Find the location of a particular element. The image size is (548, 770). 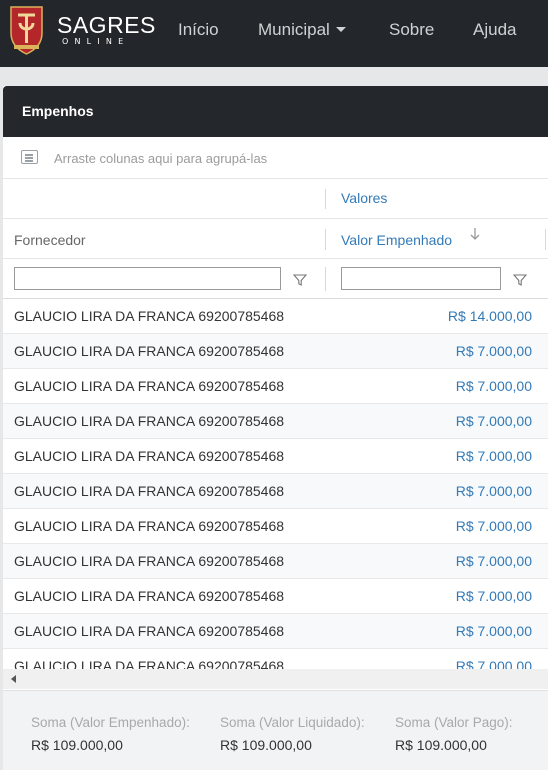

group-panel-icon is located at coordinates (29, 157).